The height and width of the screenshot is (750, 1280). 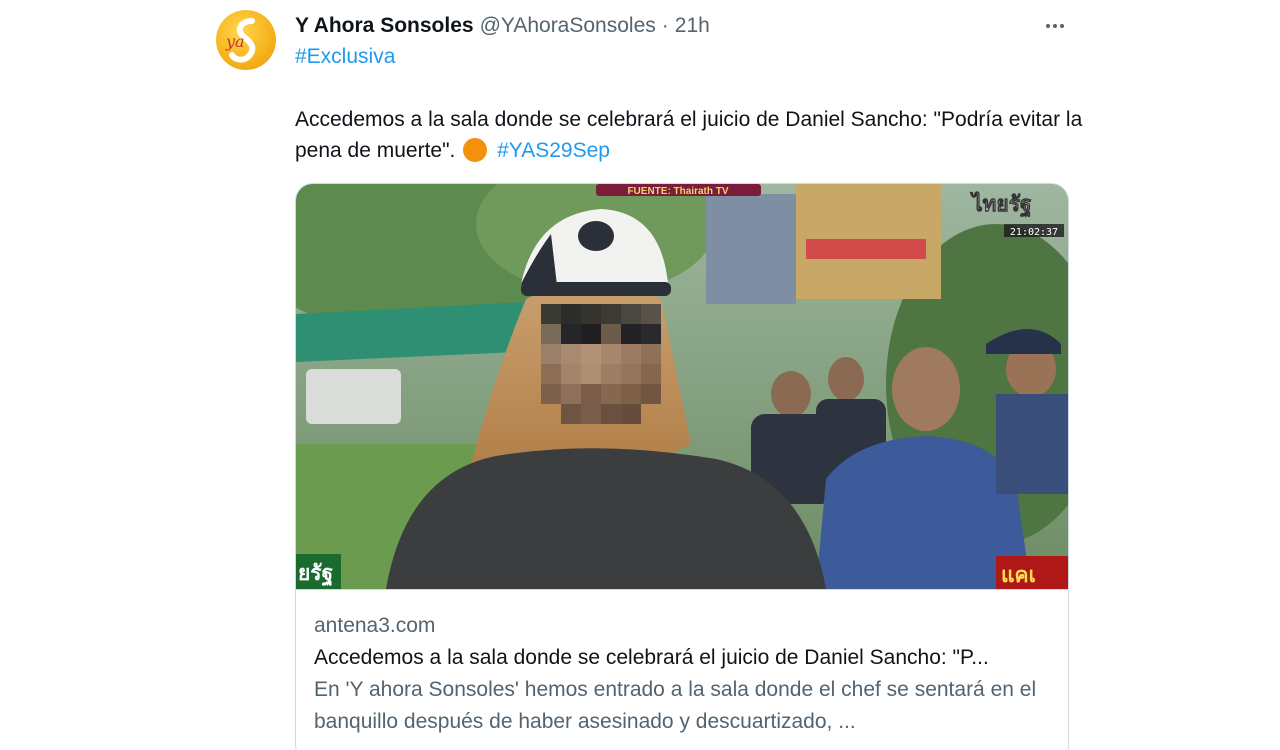 What do you see at coordinates (475, 150) in the screenshot?
I see `orange-circle-emoji-icon` at bounding box center [475, 150].